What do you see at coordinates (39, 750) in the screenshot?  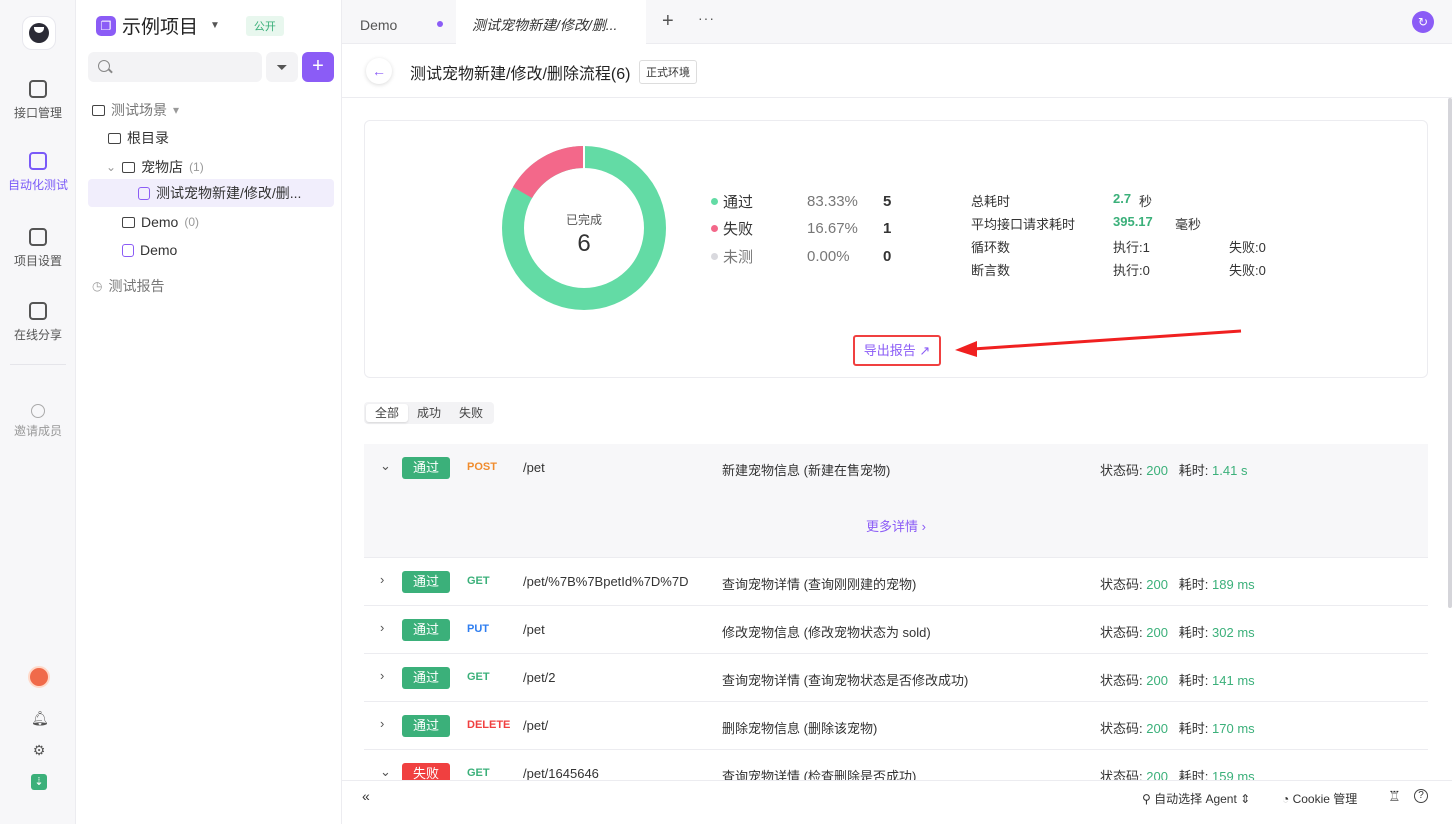 I see `gear-icon: ⚙` at bounding box center [39, 750].